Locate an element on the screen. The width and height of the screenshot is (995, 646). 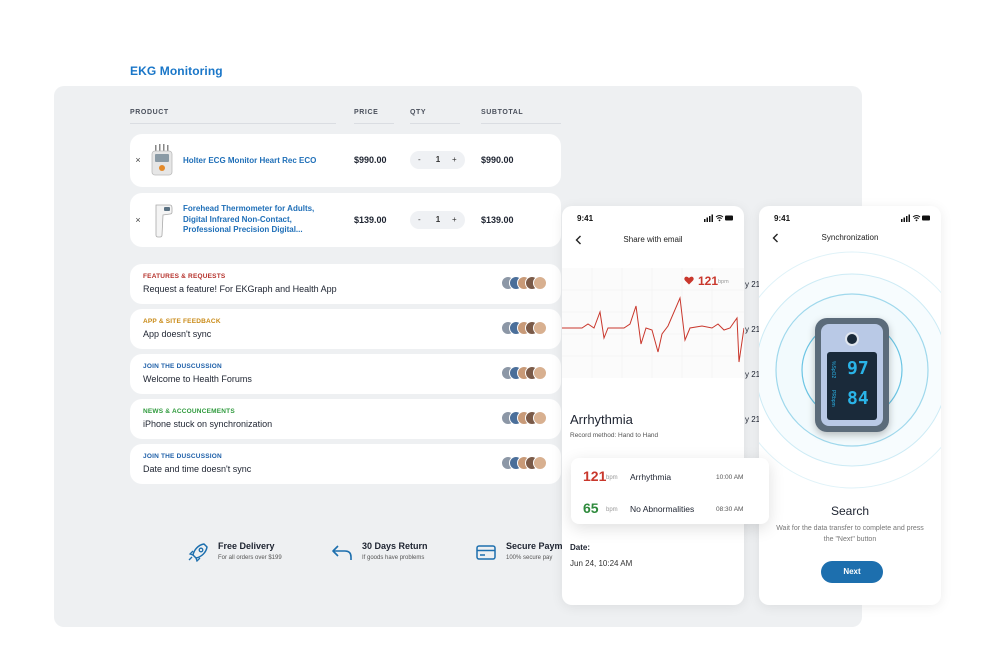
forum-title: Welcome to Health Forums is located at coordinates (197, 379).